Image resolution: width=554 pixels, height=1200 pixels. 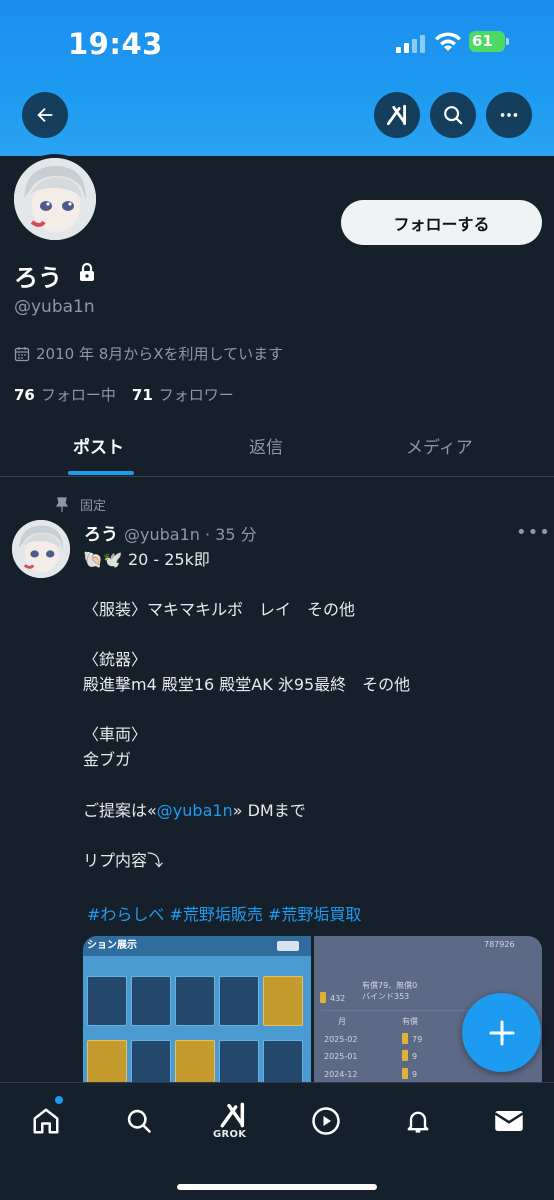 I want to click on home-icon, so click(x=46, y=1121).